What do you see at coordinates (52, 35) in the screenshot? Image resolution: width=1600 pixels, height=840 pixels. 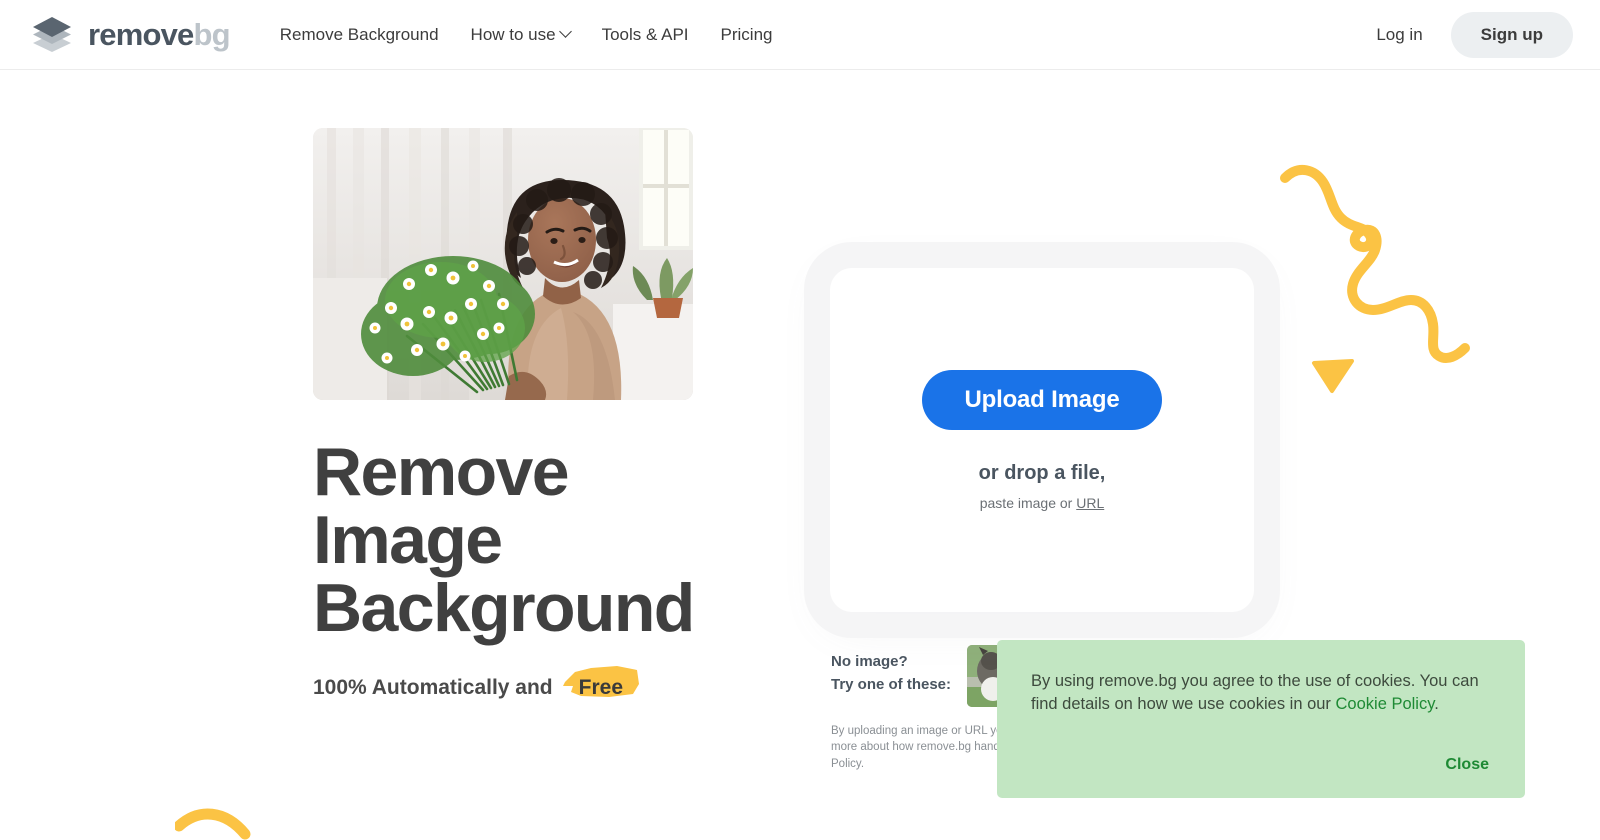 I see `stacked-diamond-icon` at bounding box center [52, 35].